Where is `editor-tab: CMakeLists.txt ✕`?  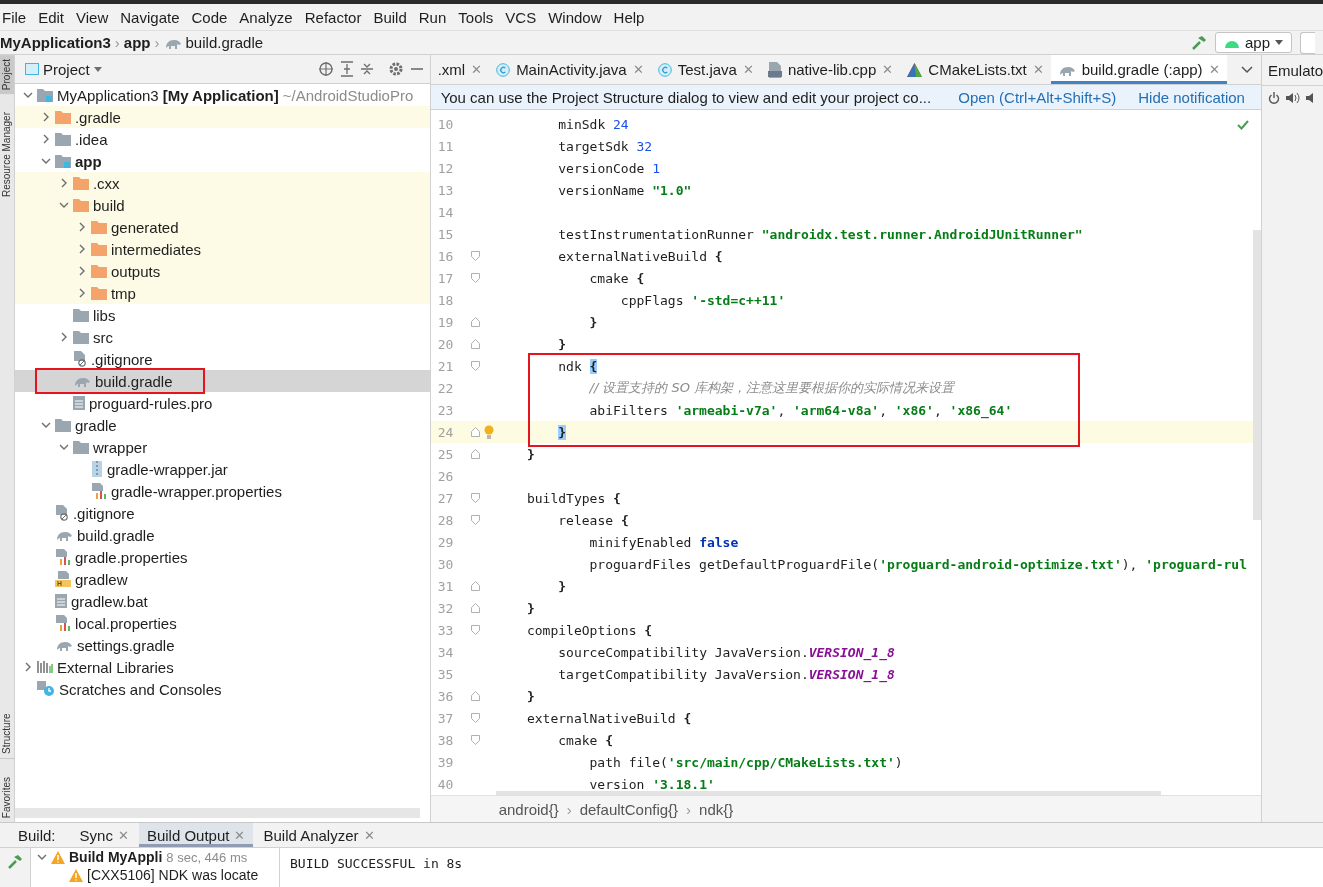 editor-tab: CMakeLists.txt ✕ is located at coordinates (975, 69).